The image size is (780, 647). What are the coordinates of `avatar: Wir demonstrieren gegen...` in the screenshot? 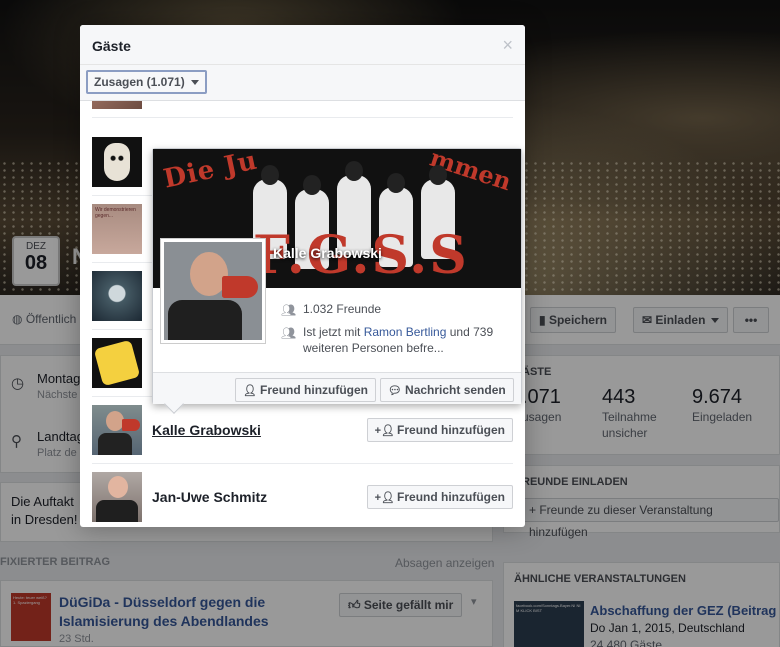 It's located at (117, 229).